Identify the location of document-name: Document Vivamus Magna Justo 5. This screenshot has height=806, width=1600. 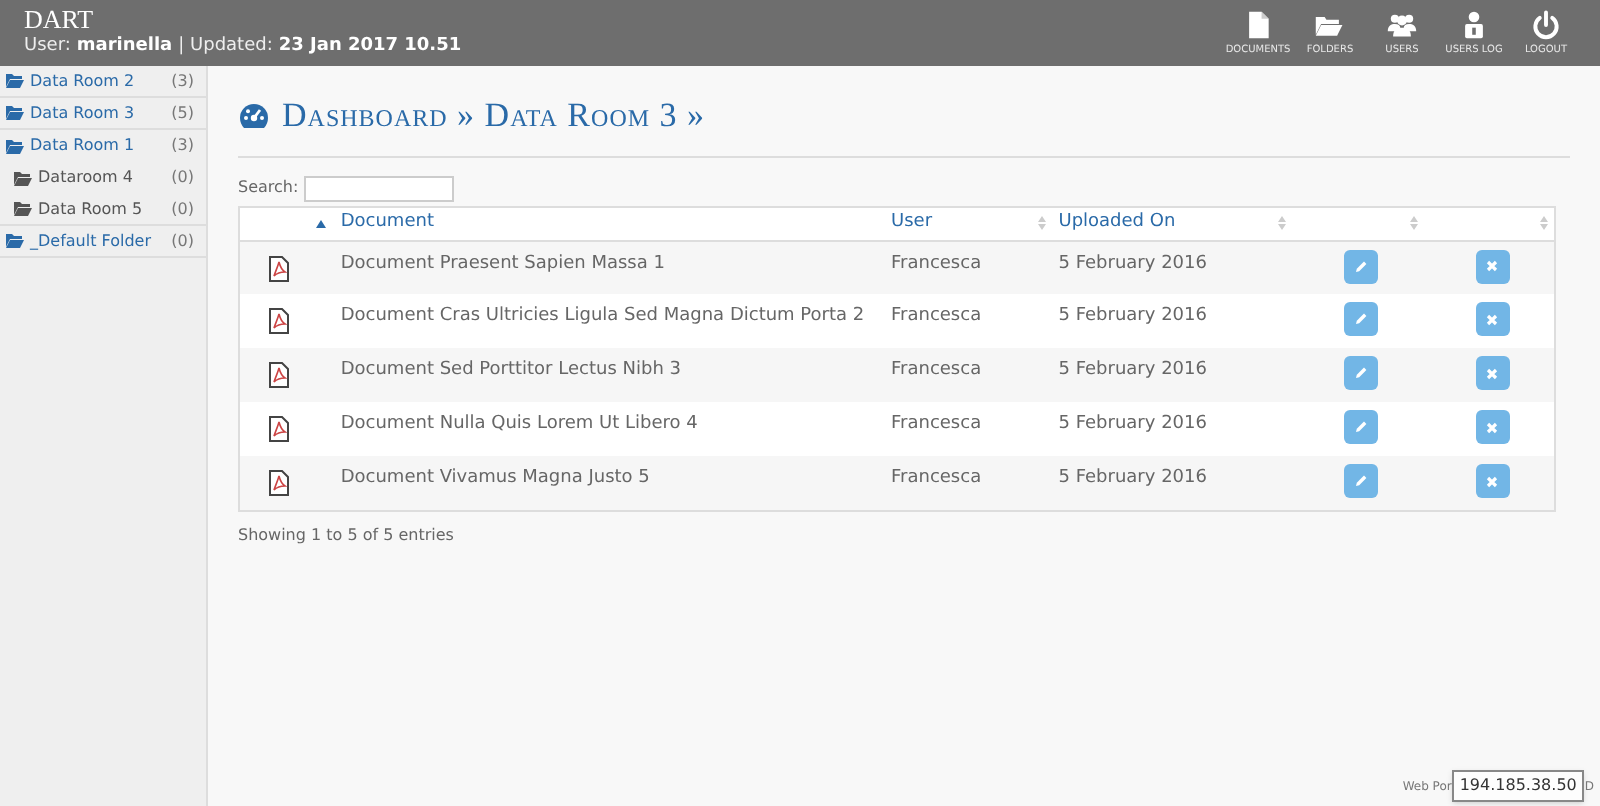
(495, 478).